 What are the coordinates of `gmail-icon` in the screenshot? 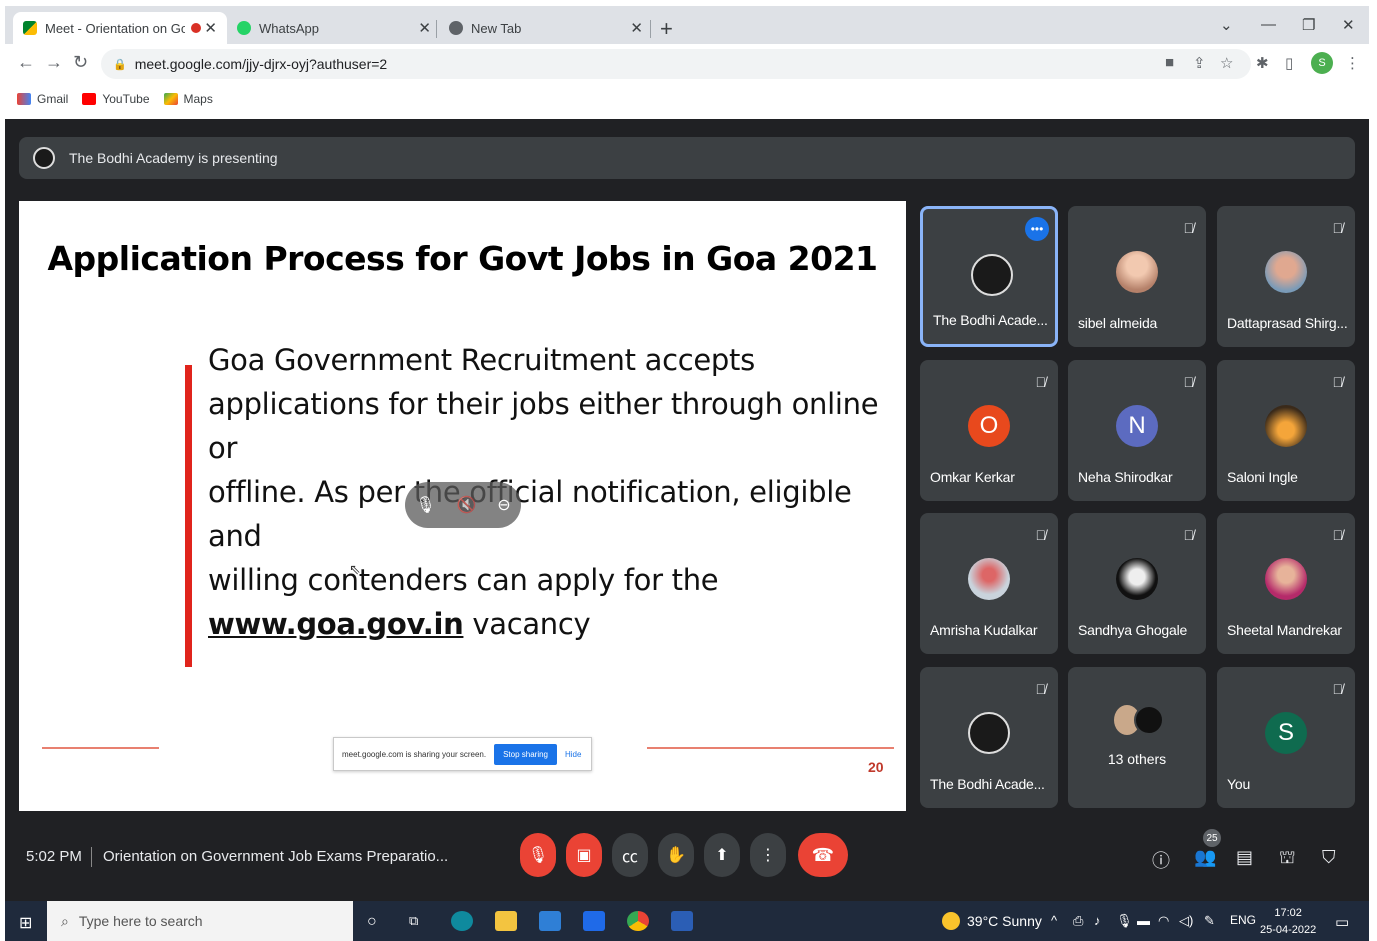 It's located at (24, 99).